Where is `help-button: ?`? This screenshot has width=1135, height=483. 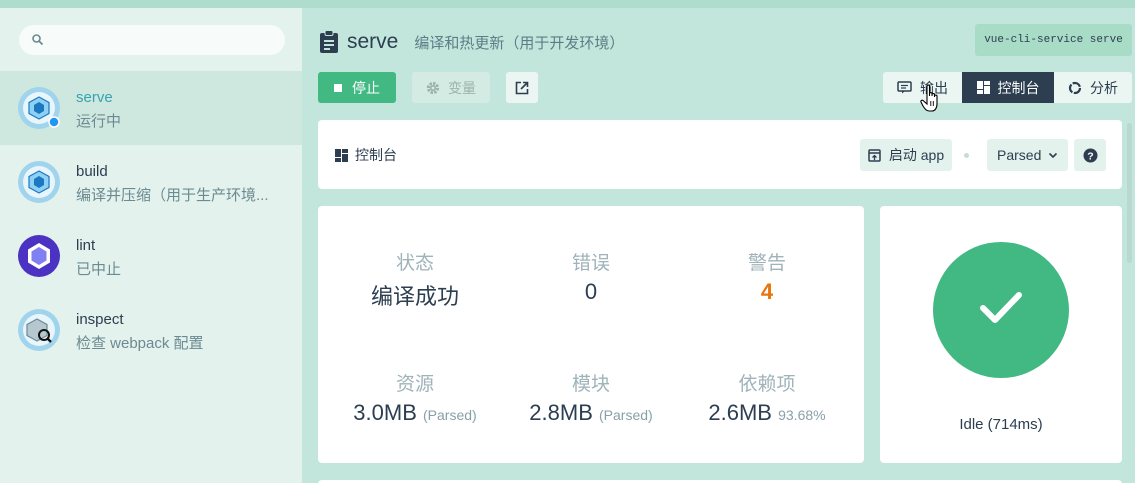
help-button: ? is located at coordinates (1090, 155).